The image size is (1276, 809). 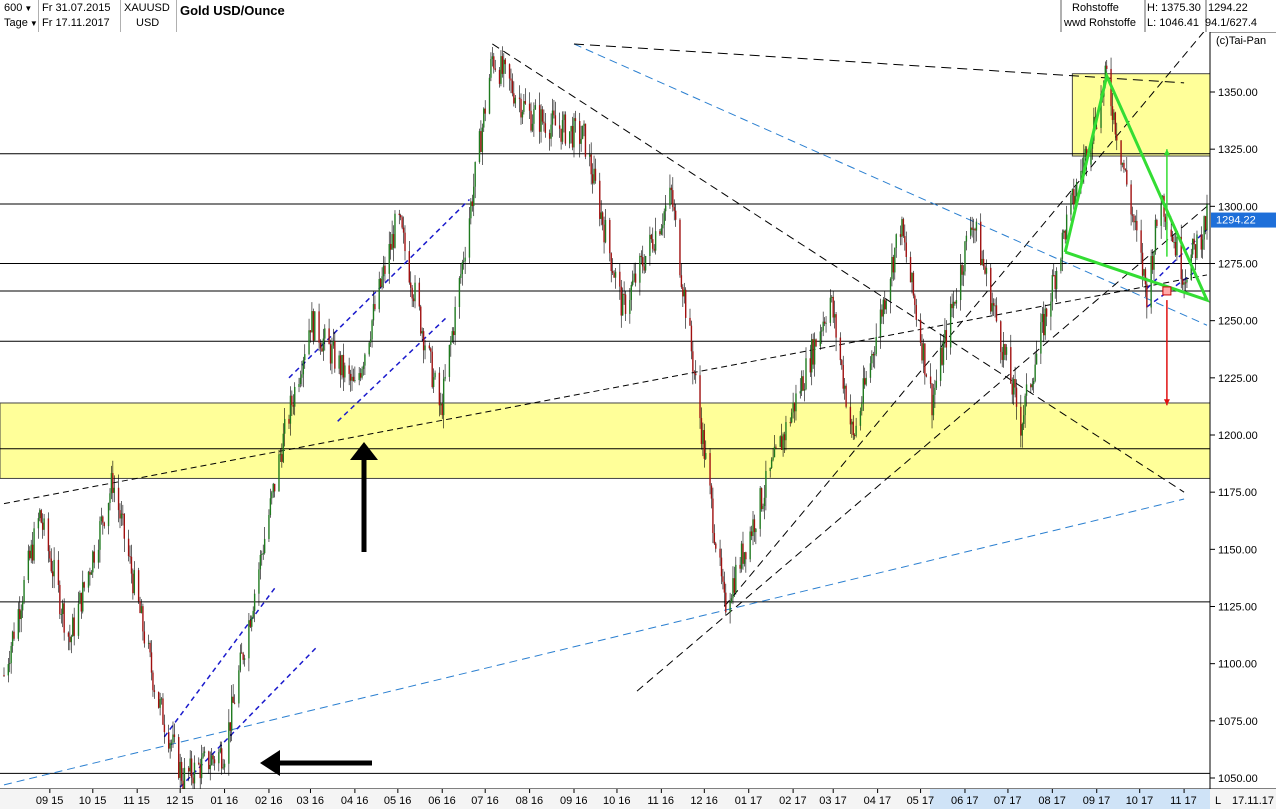 What do you see at coordinates (18, 8) in the screenshot?
I see `interval-dropdown: 600 ▼` at bounding box center [18, 8].